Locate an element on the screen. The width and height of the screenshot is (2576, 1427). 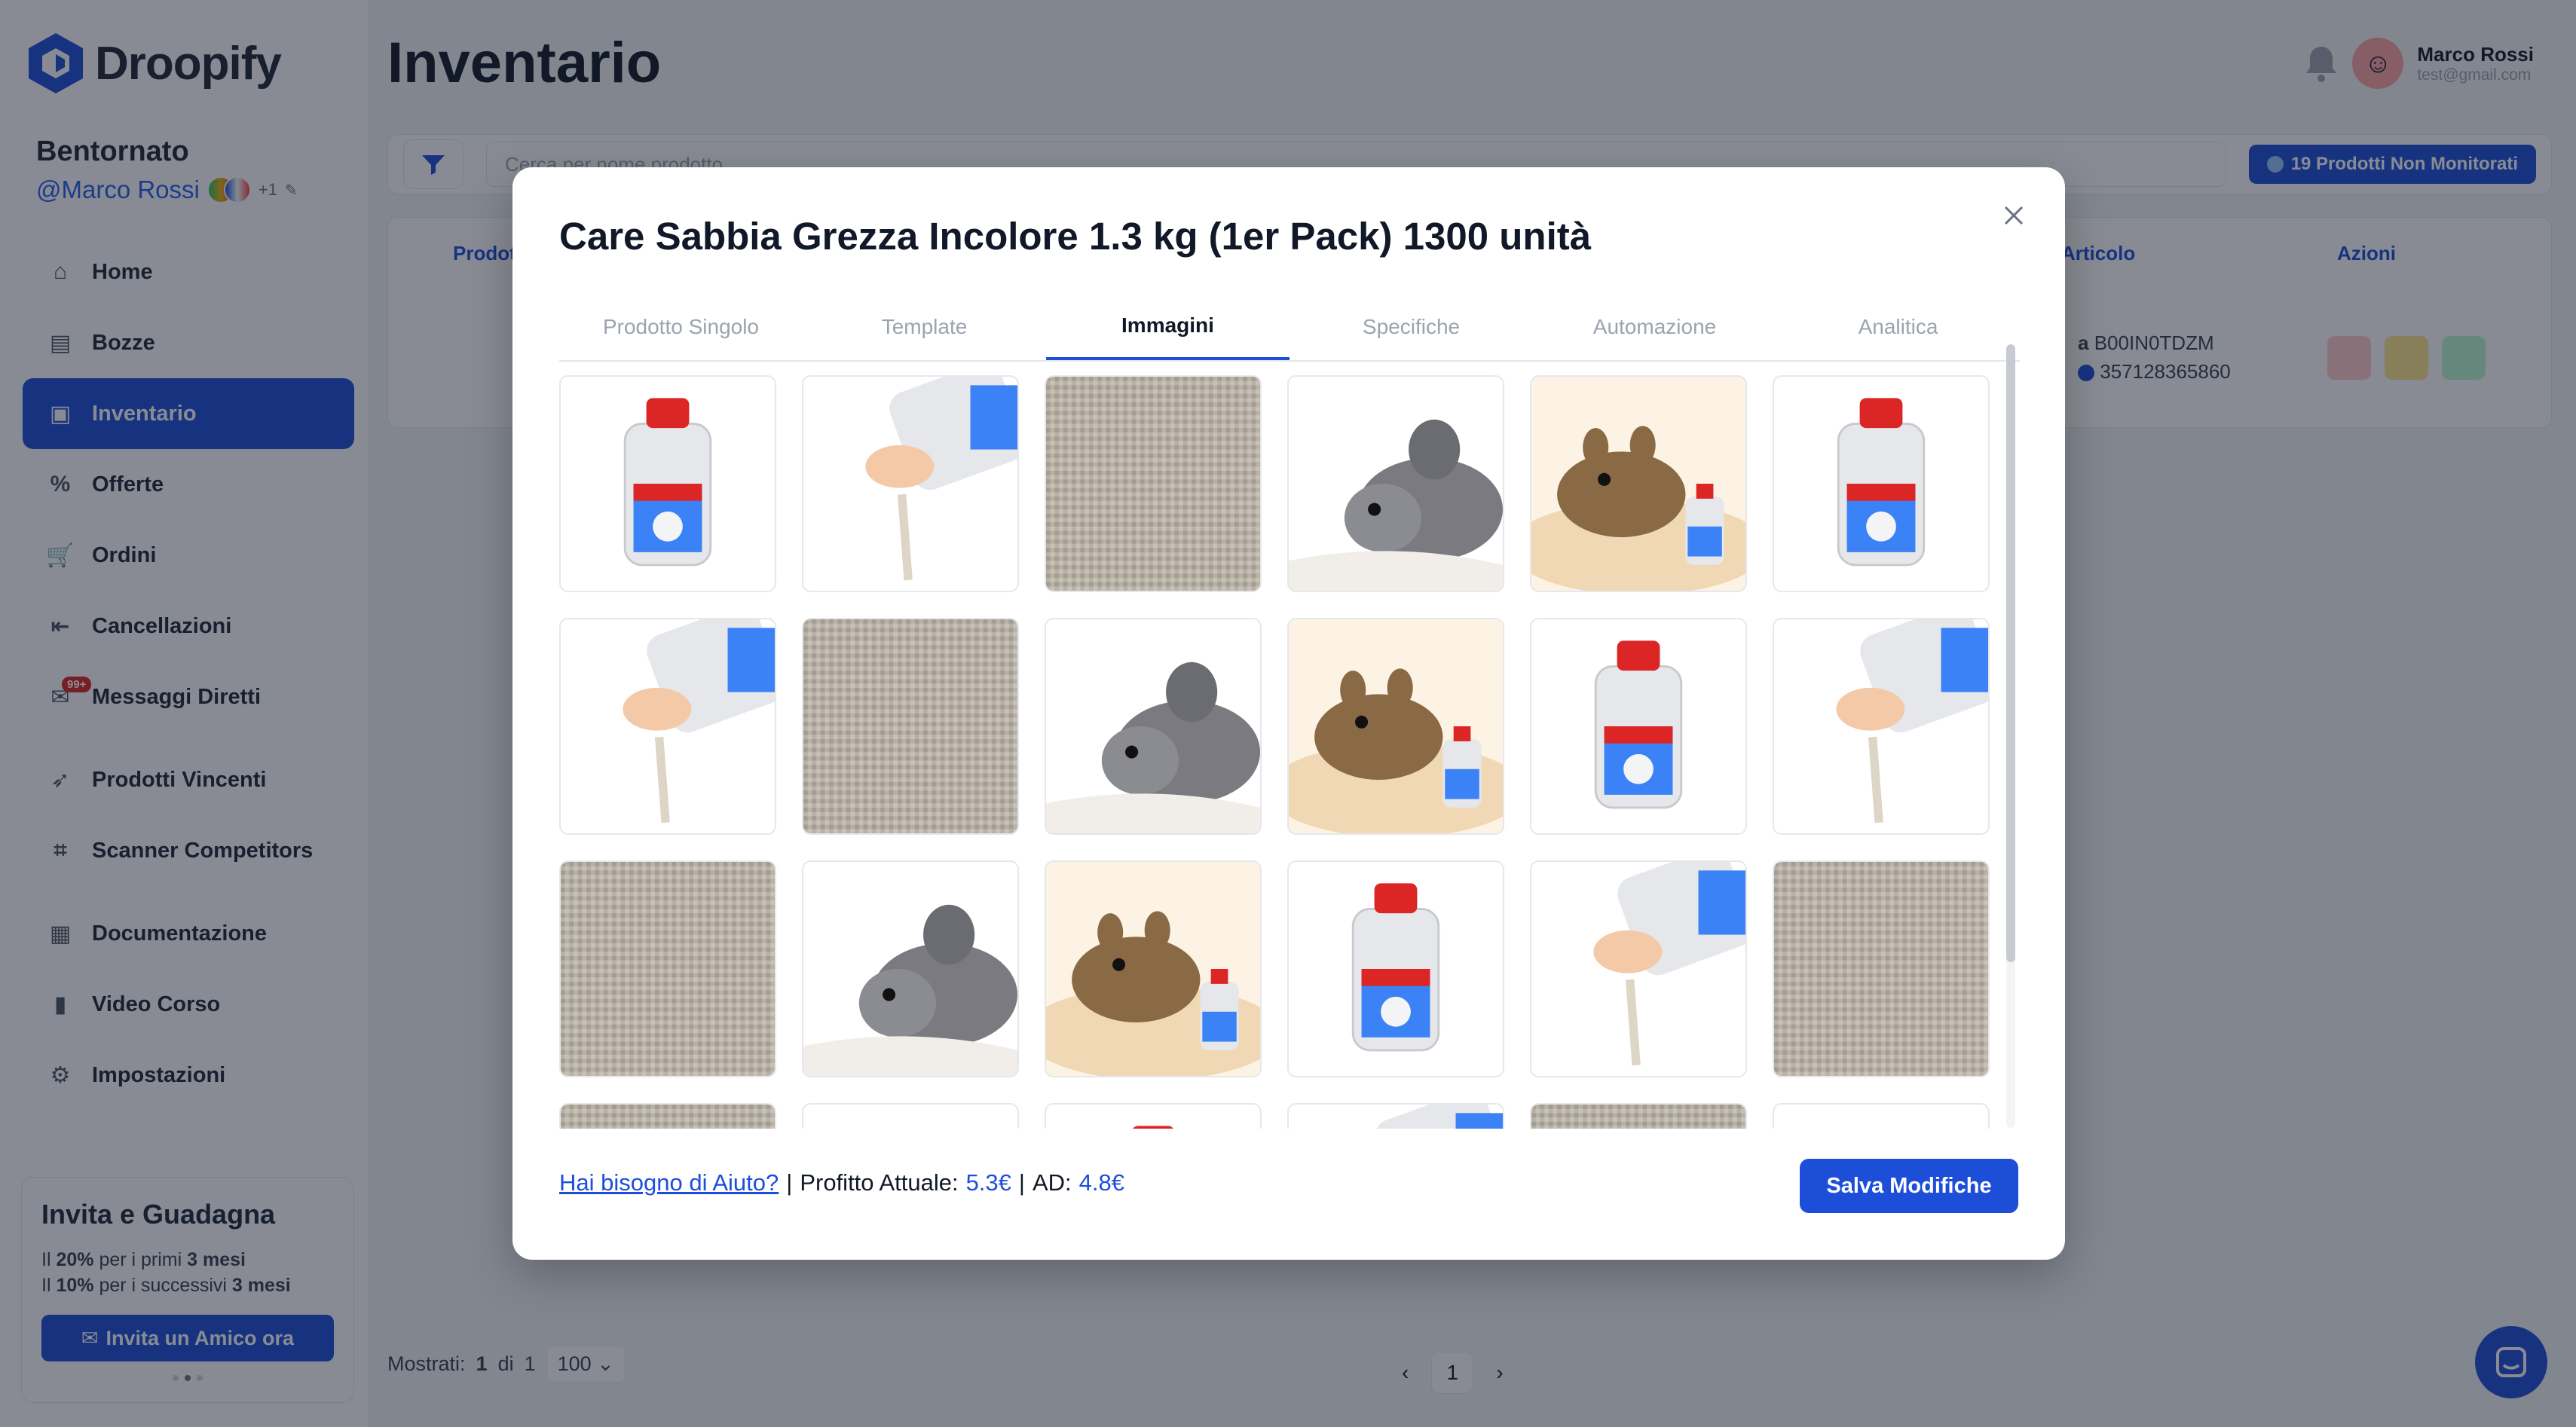
profit-value: 5.3€ is located at coordinates (988, 1182).